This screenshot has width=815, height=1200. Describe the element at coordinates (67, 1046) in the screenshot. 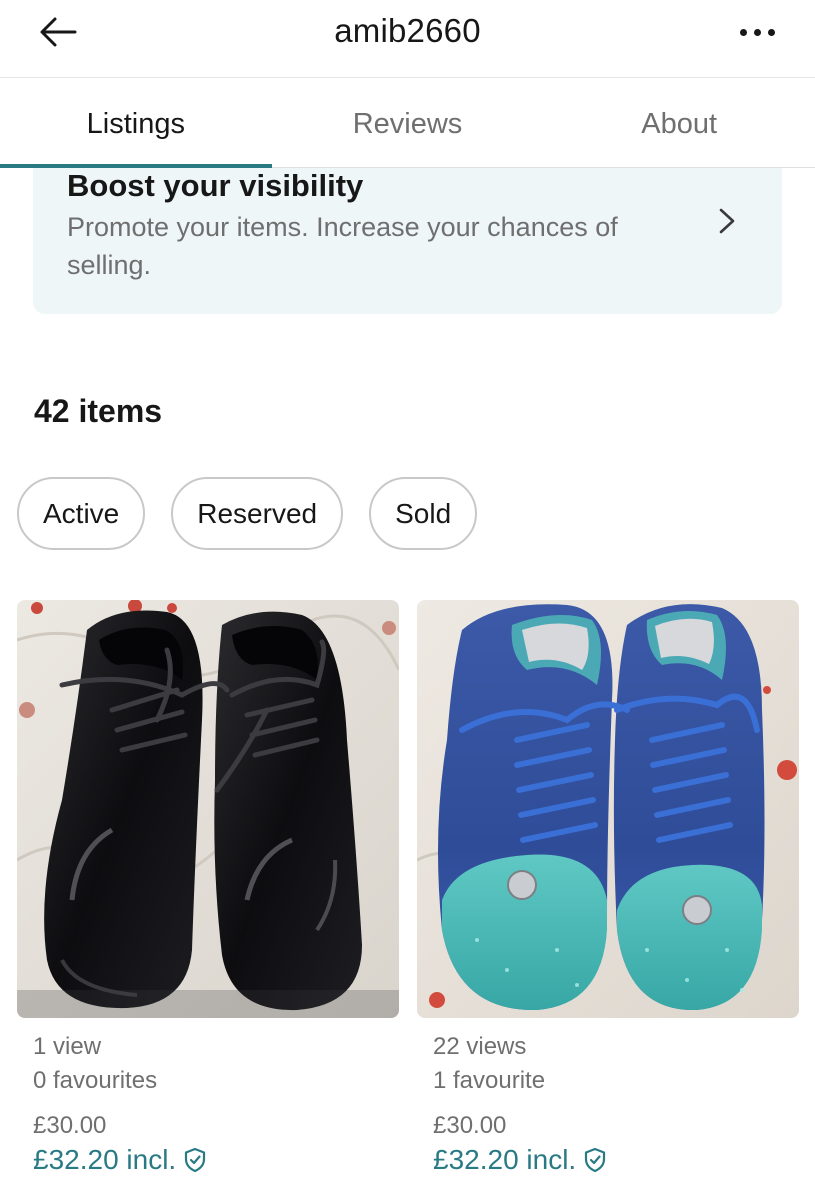

I see `listing-views: 1 view` at that location.